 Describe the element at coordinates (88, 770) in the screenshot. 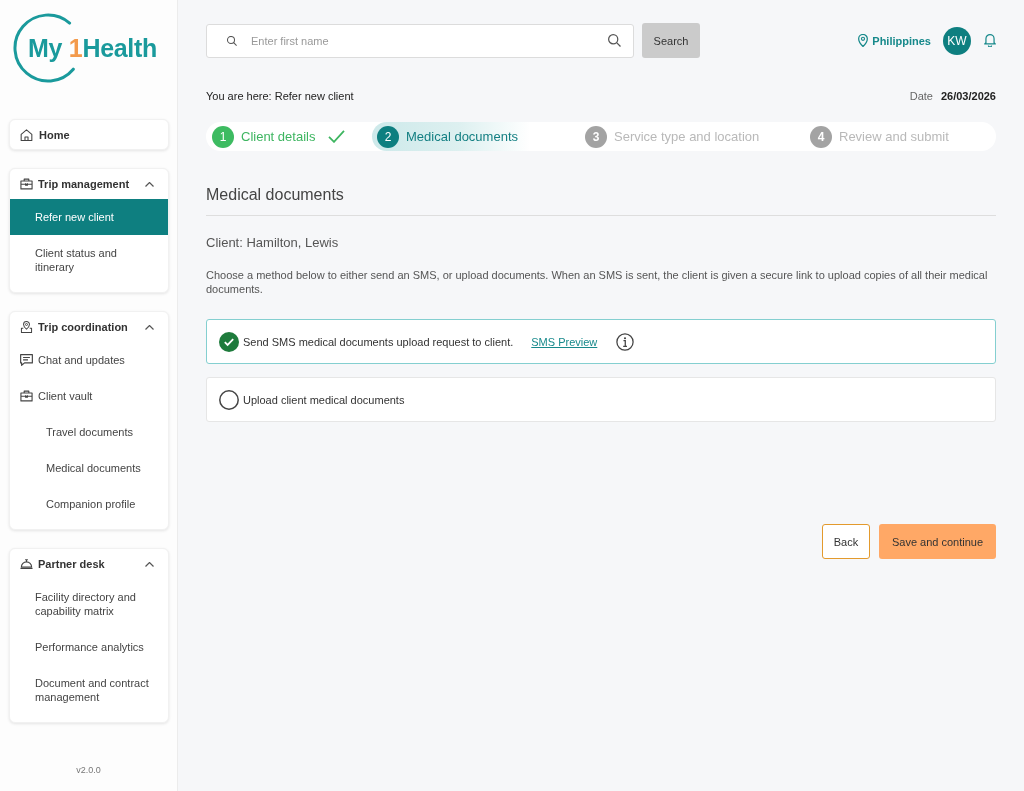

I see `version-label: v2.0.0` at that location.